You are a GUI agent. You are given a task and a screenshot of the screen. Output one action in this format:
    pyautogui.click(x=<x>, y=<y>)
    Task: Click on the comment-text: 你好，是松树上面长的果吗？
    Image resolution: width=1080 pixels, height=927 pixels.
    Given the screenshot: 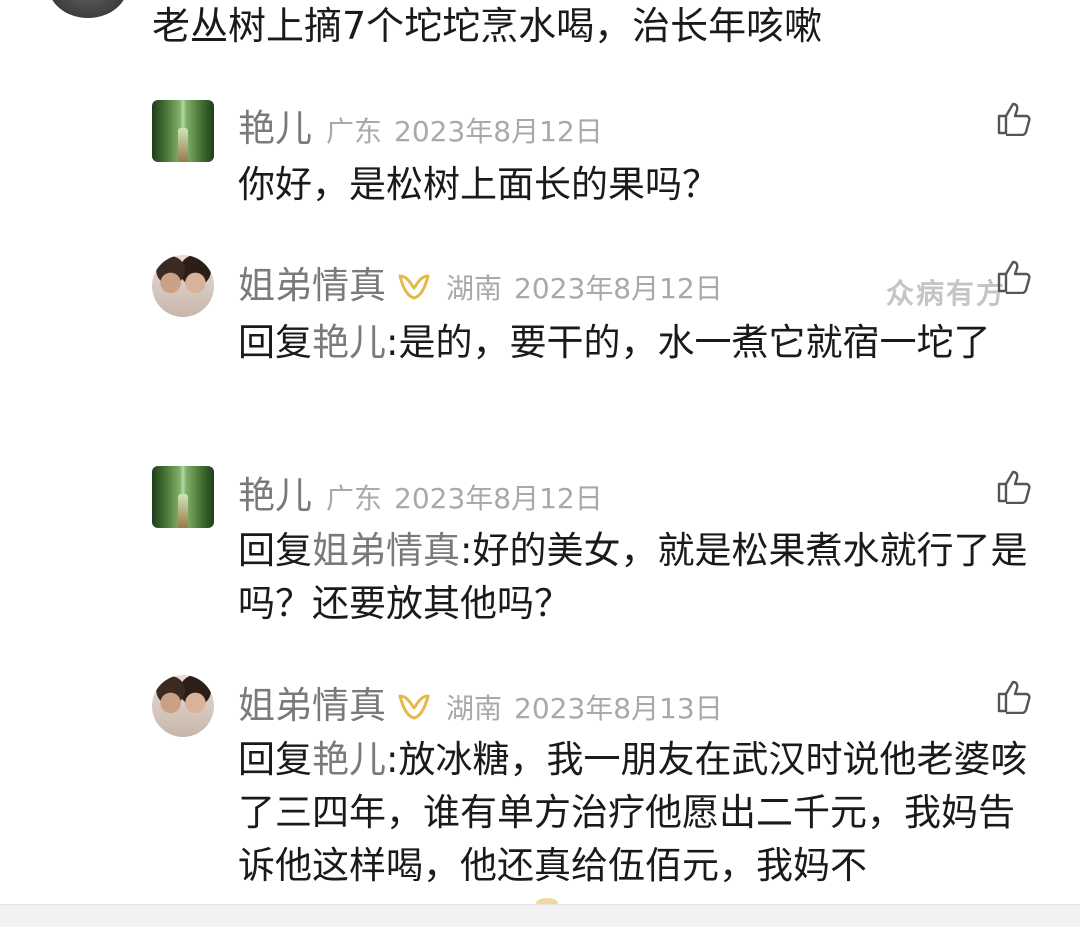 What is the action you would take?
    pyautogui.click(x=638, y=184)
    